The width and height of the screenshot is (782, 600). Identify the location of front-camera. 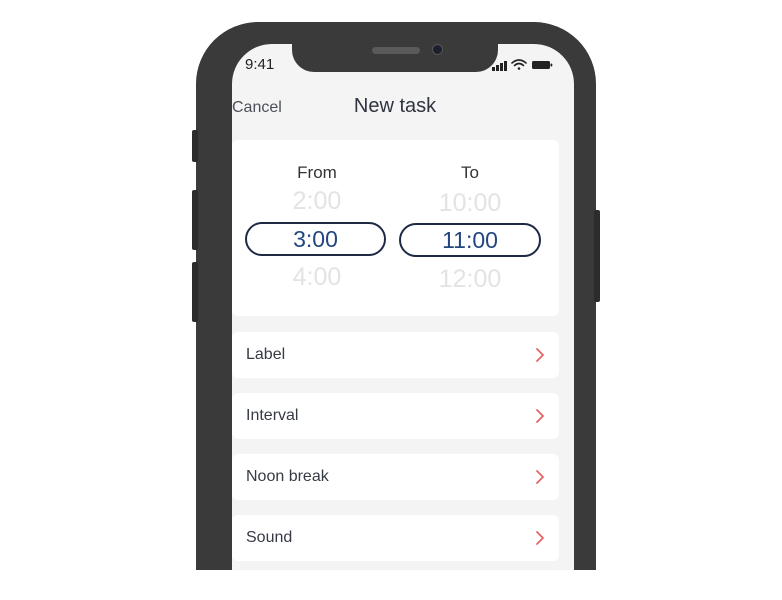
(437, 49).